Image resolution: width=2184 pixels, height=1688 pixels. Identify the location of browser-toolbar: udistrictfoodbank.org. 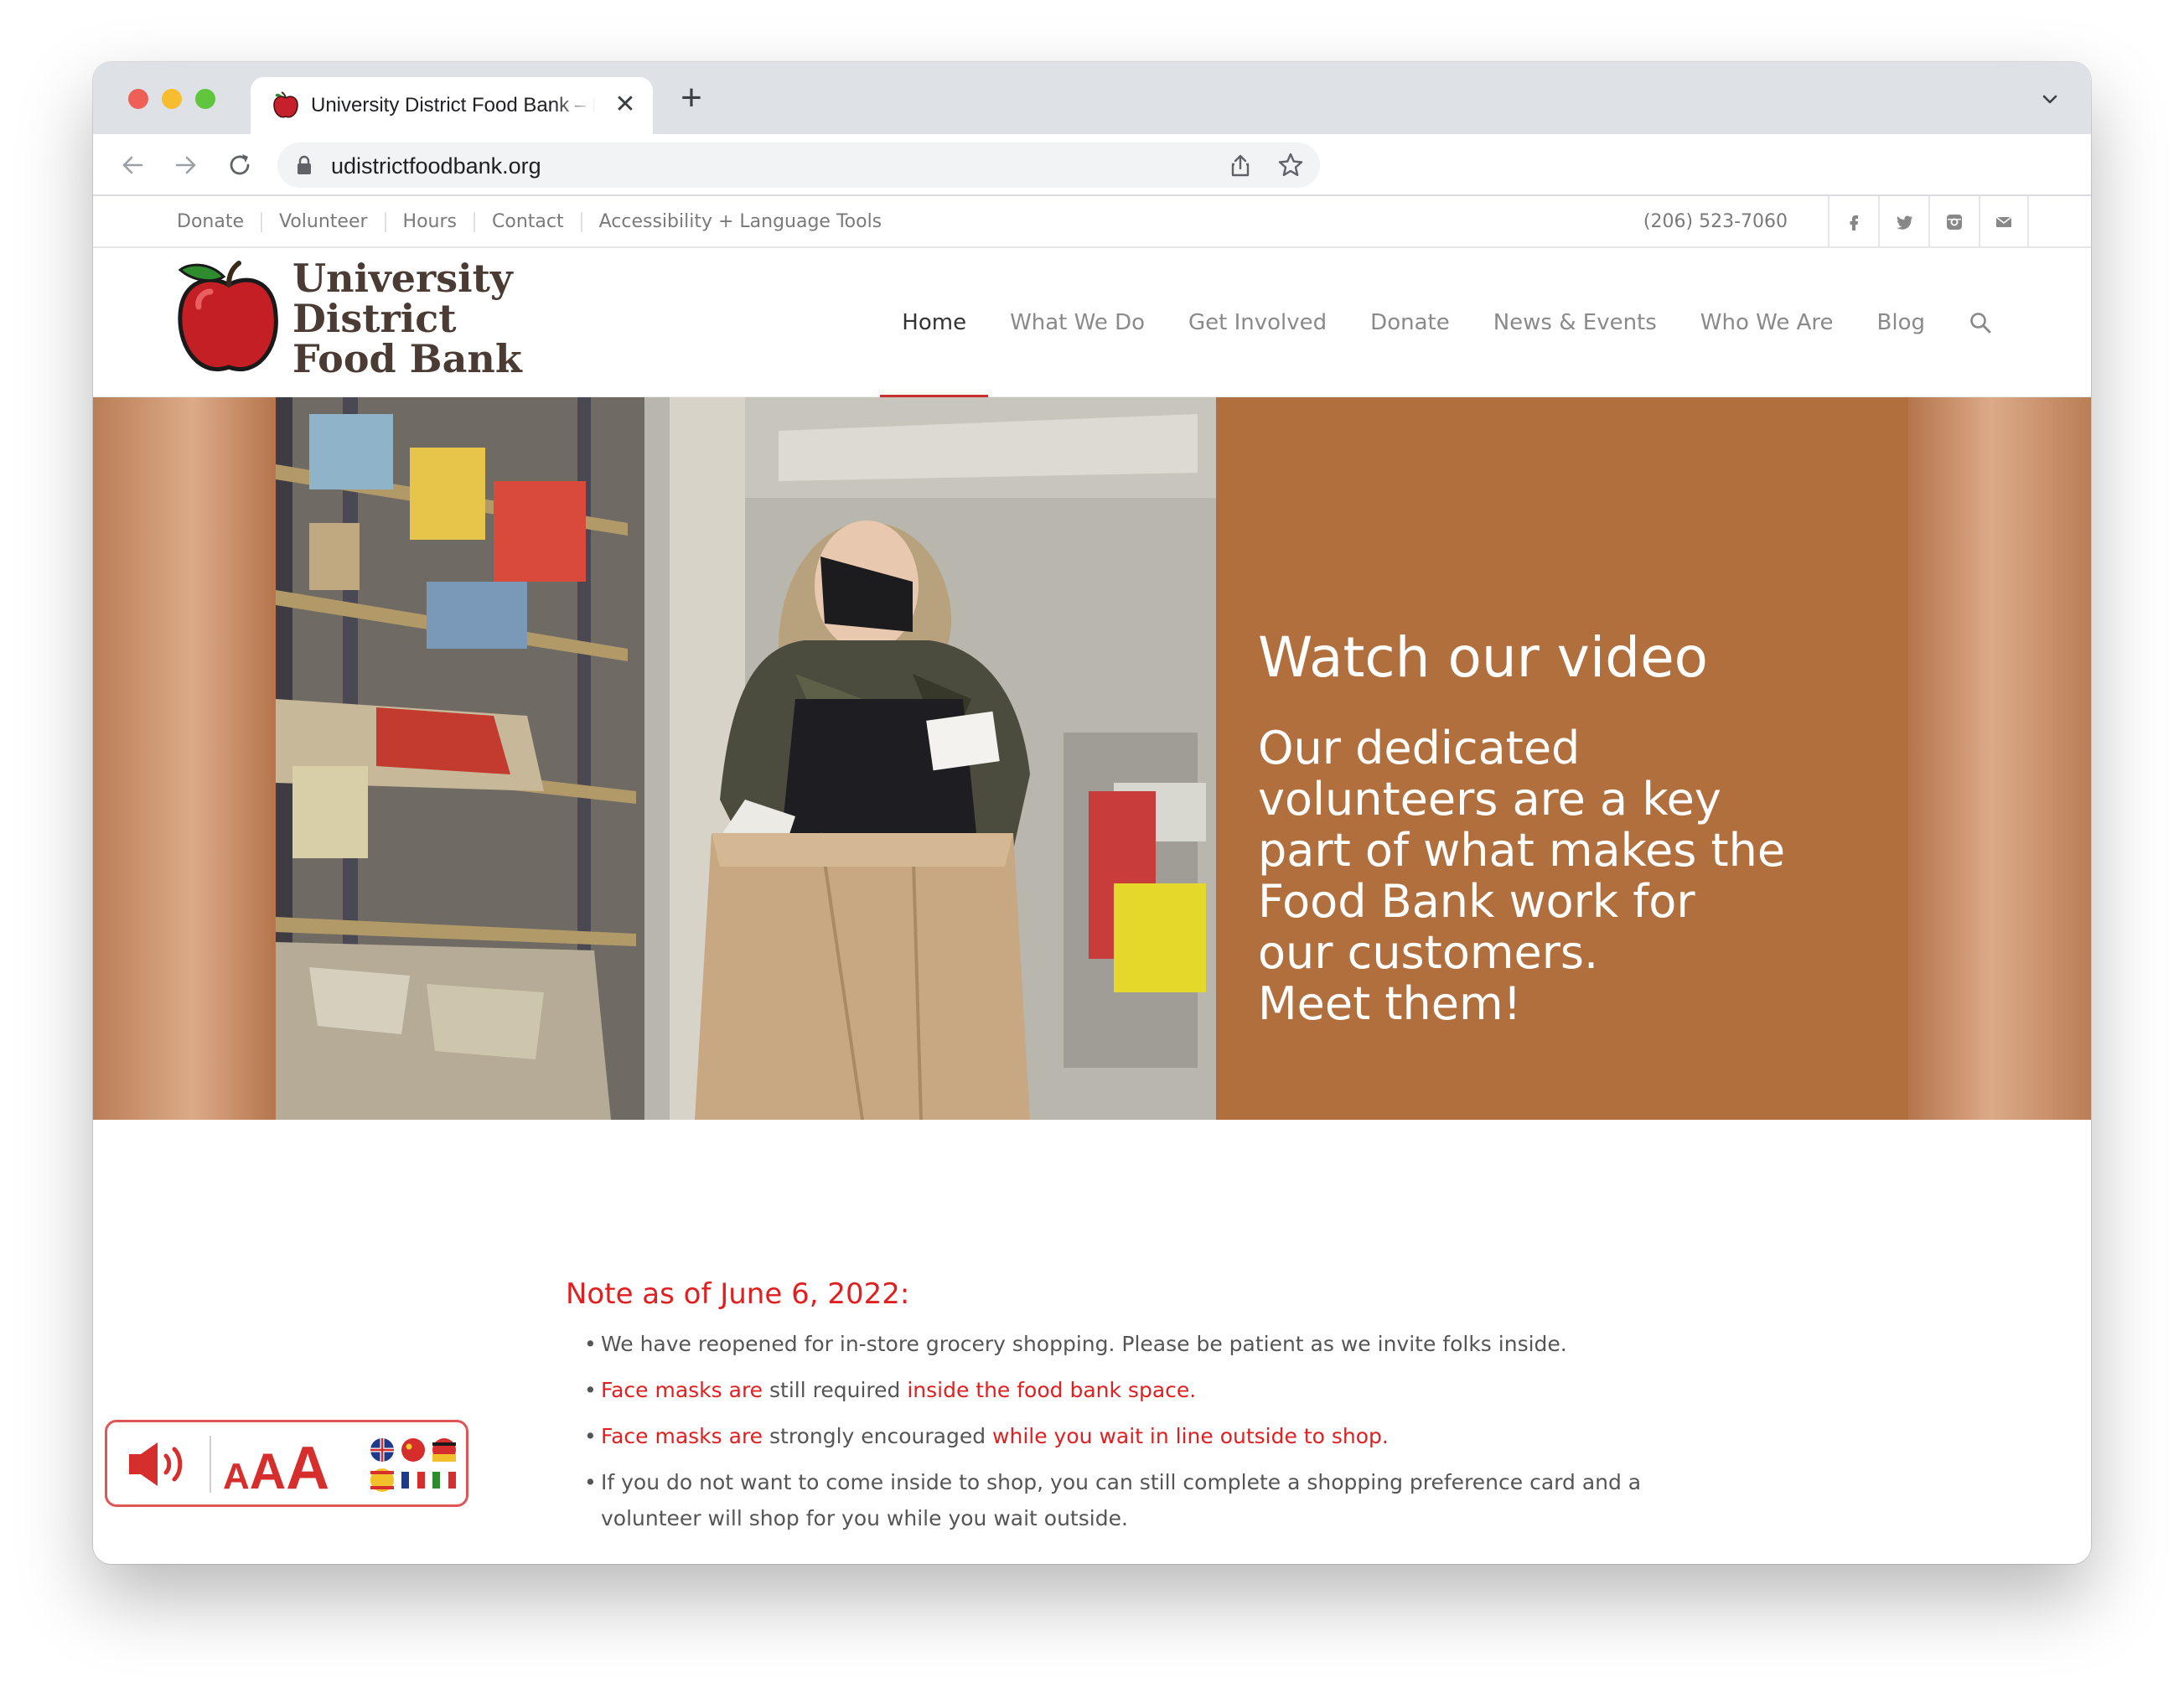
(1092, 165).